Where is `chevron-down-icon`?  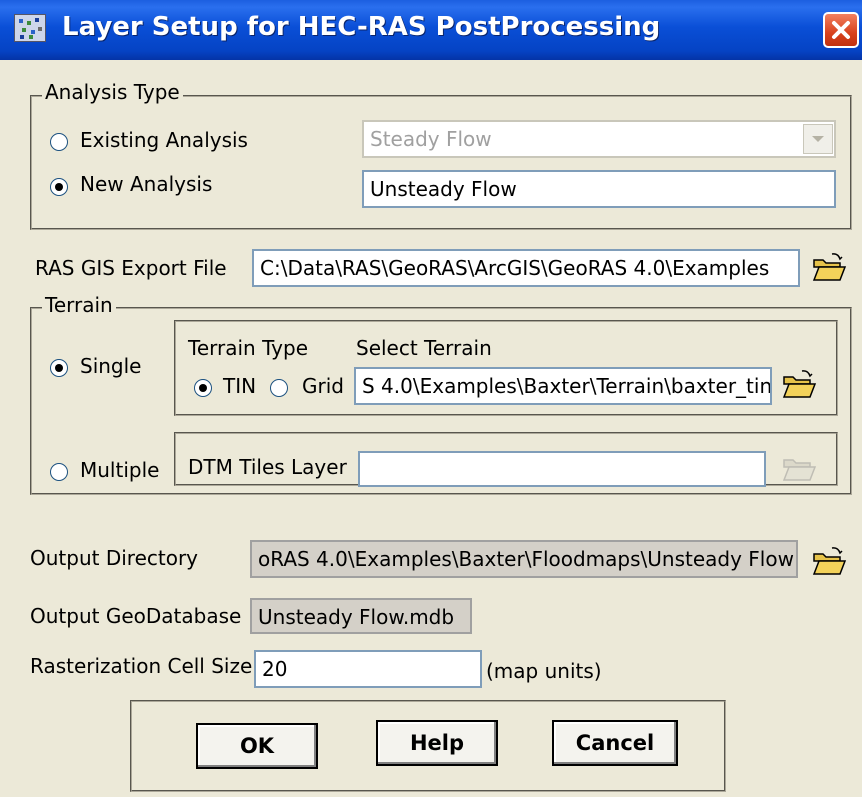
chevron-down-icon is located at coordinates (818, 139).